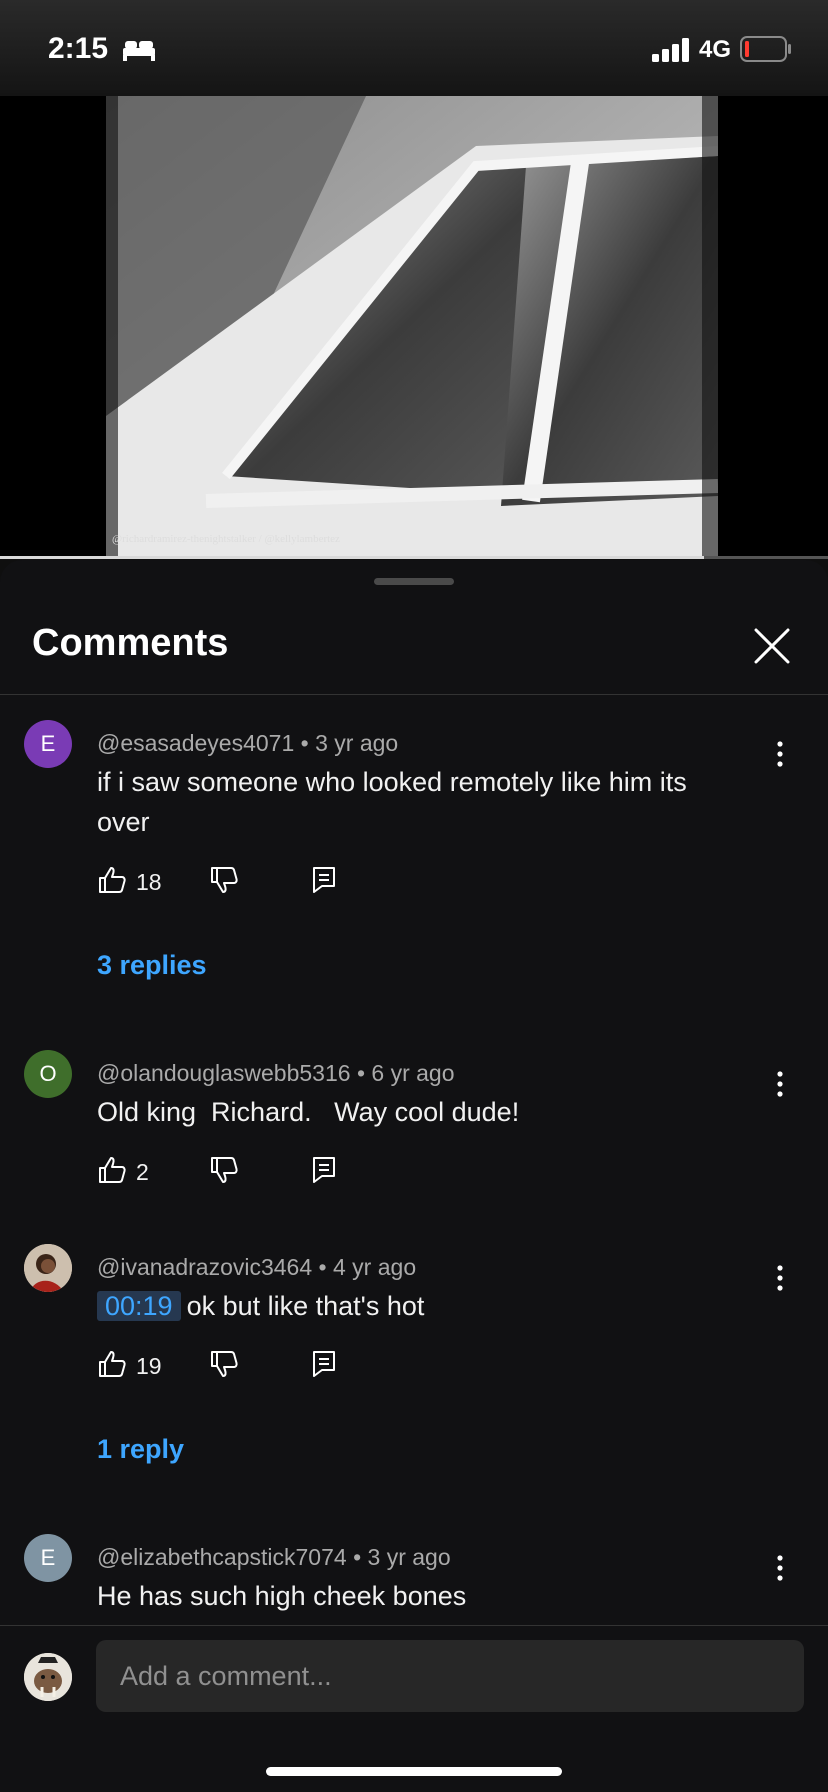  Describe the element at coordinates (715, 49) in the screenshot. I see `network-type-label: 4G` at that location.